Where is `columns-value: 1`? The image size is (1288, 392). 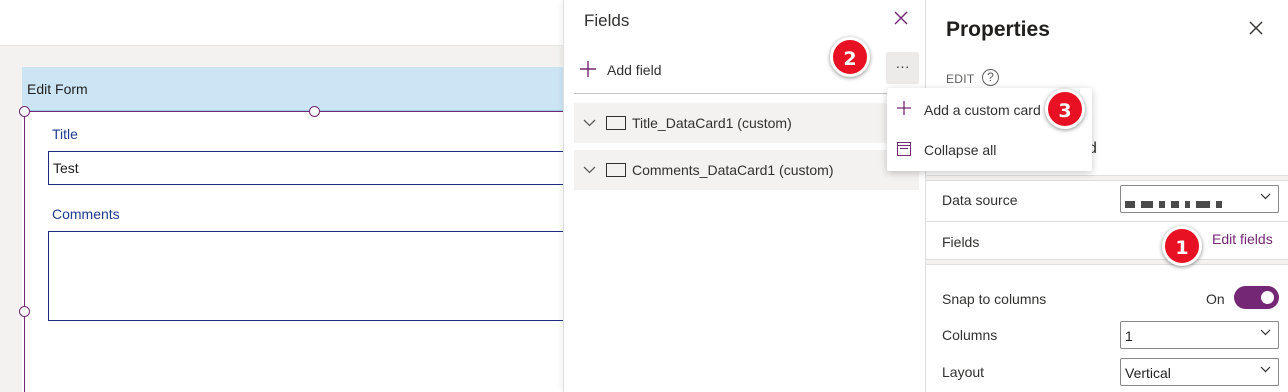 columns-value: 1 is located at coordinates (1129, 336).